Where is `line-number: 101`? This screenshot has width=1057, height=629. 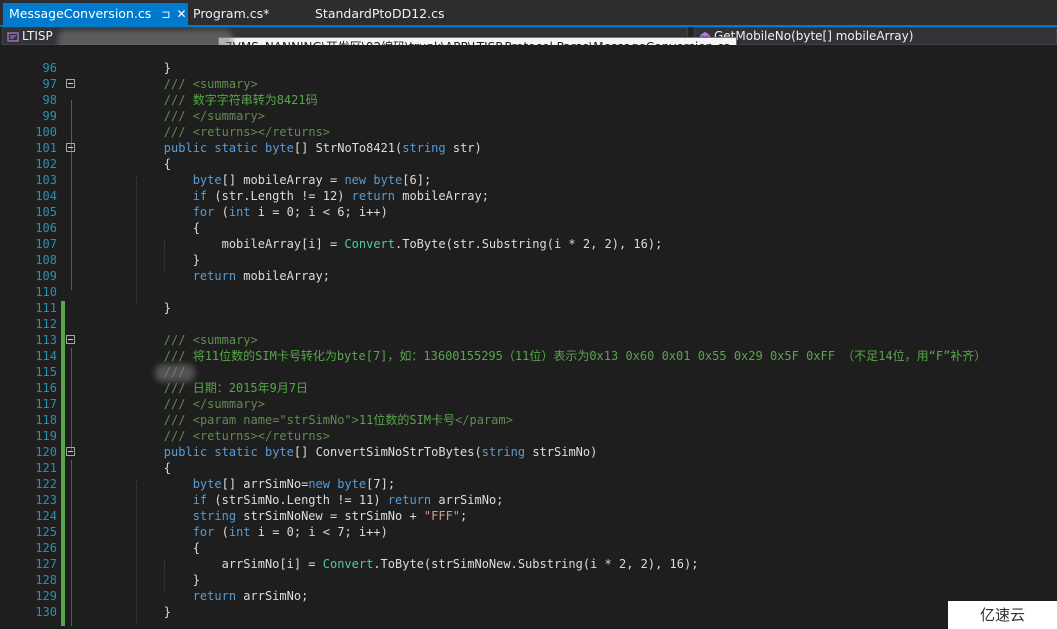
line-number: 101 is located at coordinates (46, 148).